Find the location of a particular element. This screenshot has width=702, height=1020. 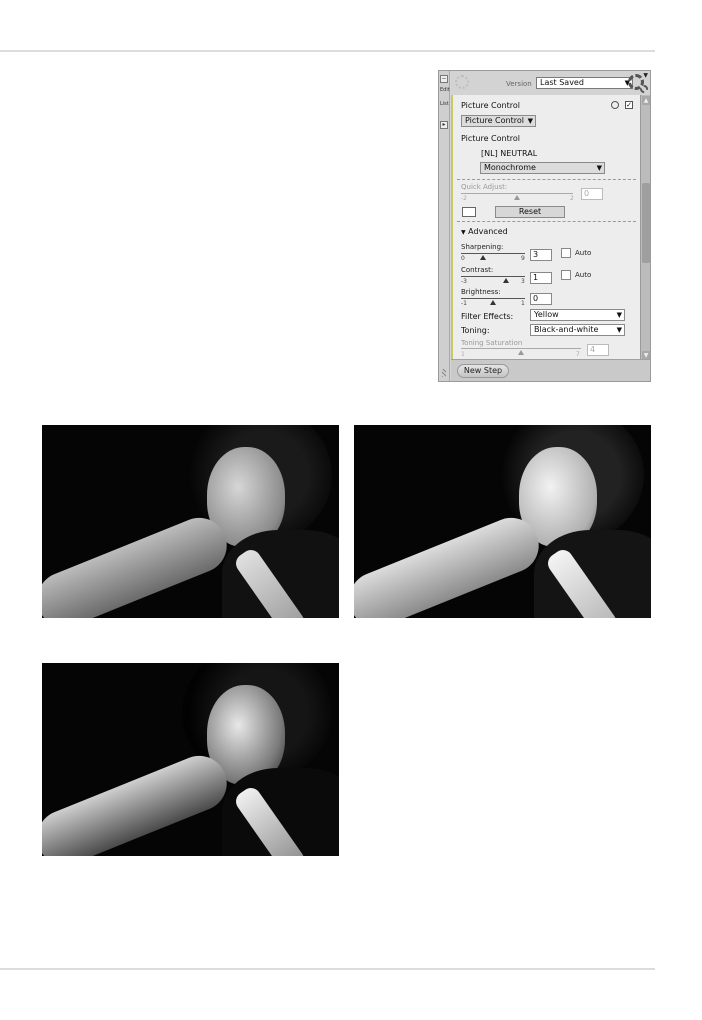

top-rule is located at coordinates (327, 51).